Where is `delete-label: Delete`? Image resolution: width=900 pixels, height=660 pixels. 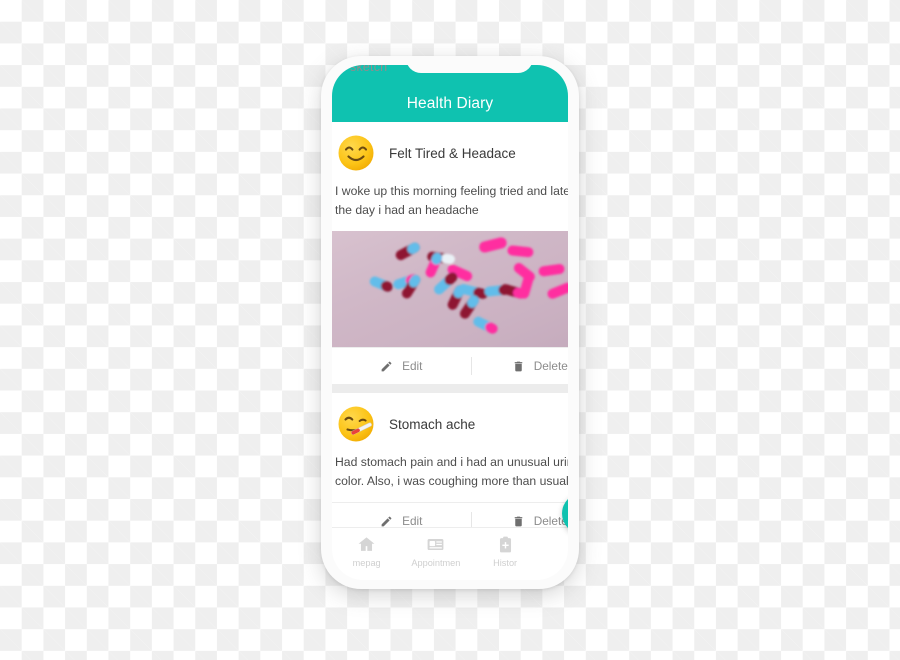 delete-label: Delete is located at coordinates (550, 366).